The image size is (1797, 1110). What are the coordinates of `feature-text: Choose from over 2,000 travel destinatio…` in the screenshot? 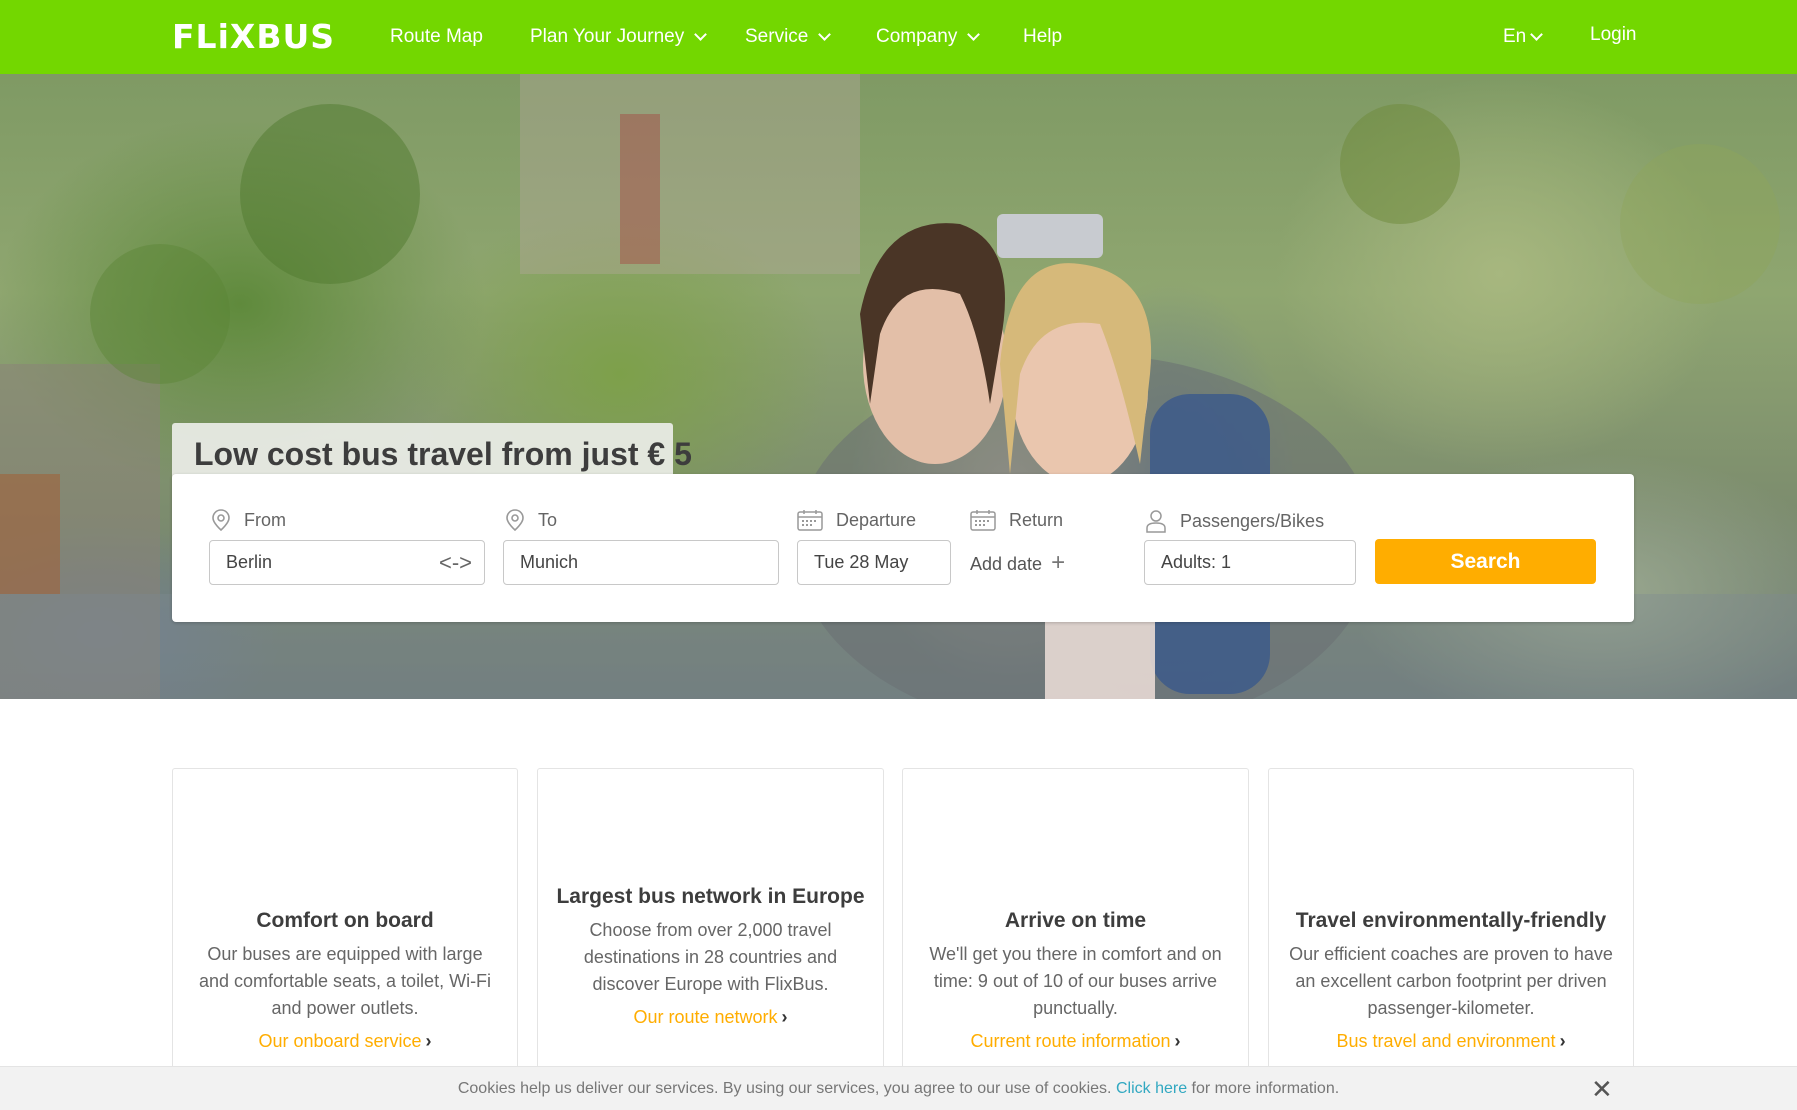 It's located at (710, 957).